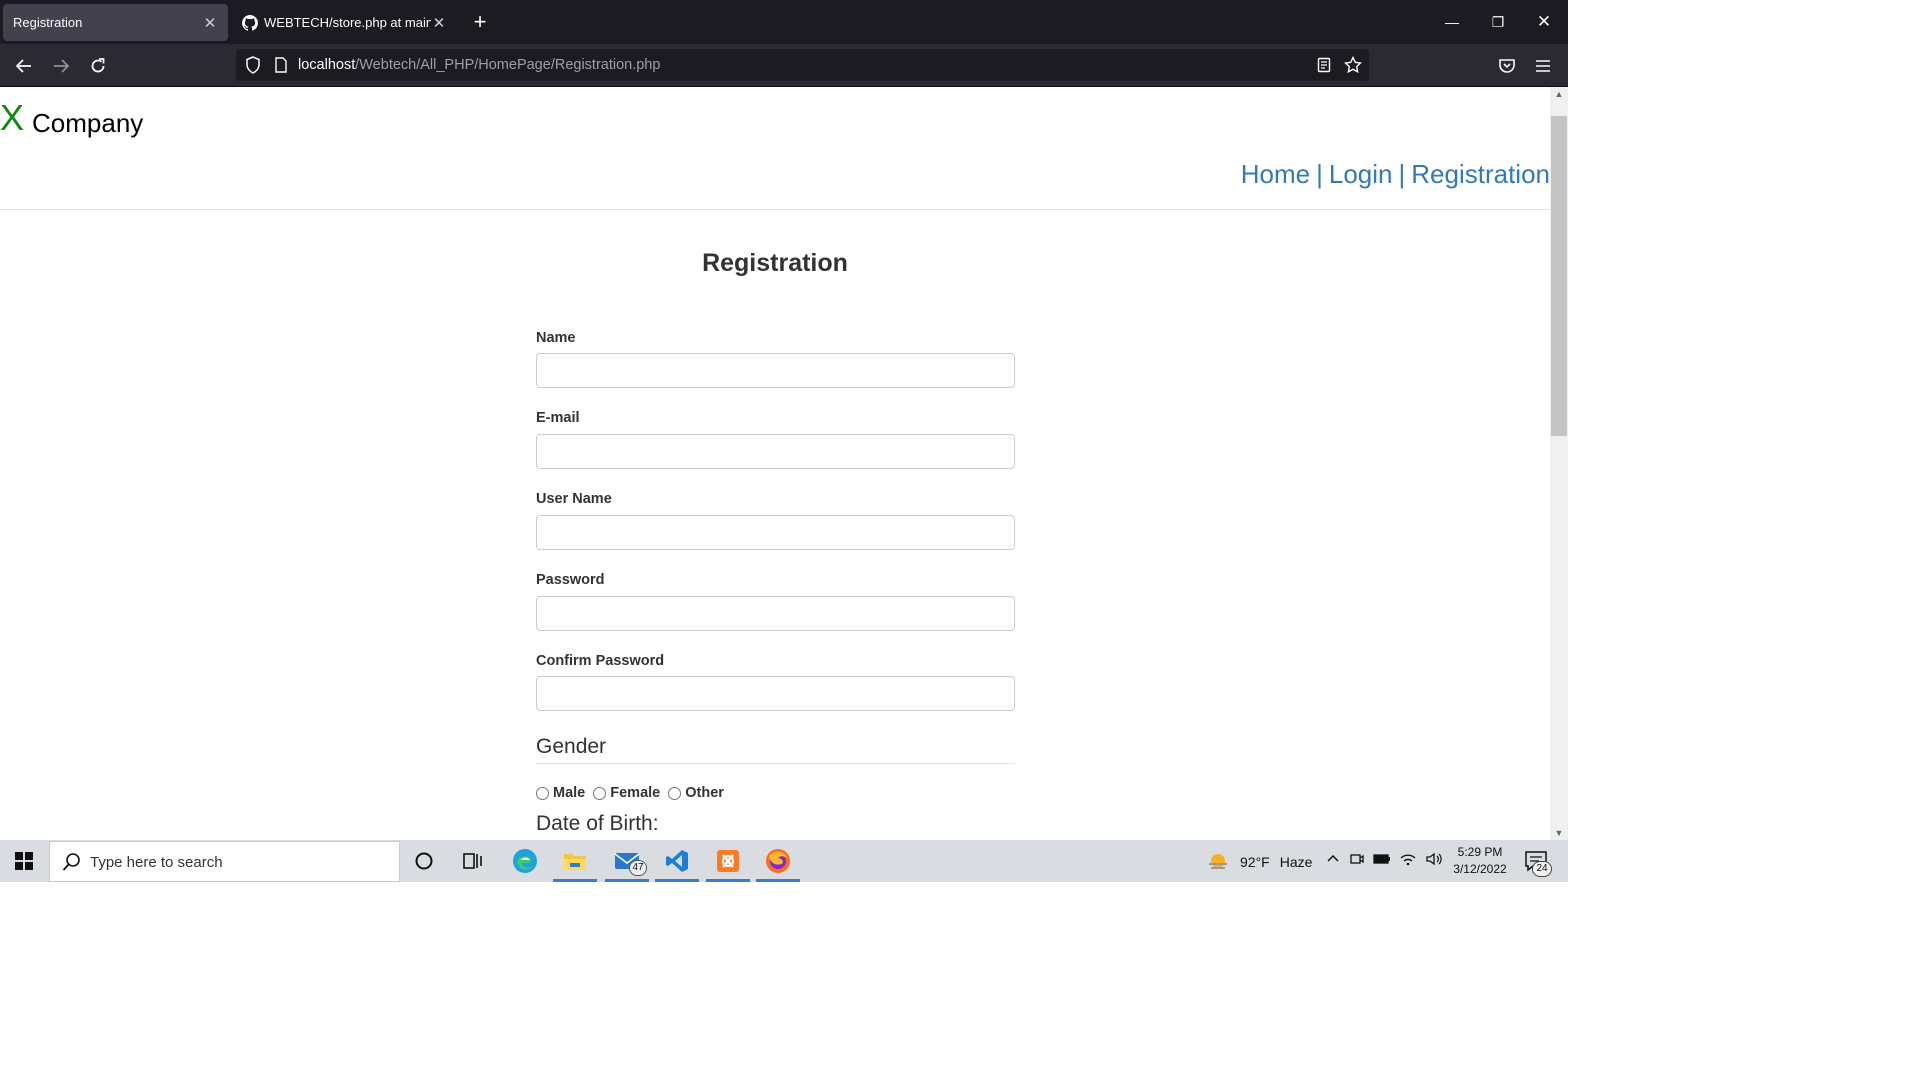  I want to click on meet-now-icon, so click(1357, 859).